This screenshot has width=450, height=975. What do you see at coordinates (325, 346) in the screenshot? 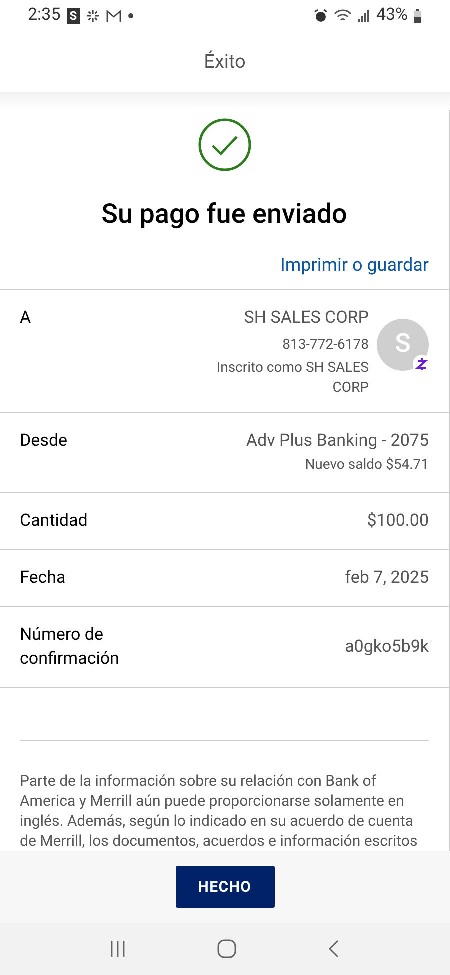
I see `recipient-phone: 813-772-6178` at bounding box center [325, 346].